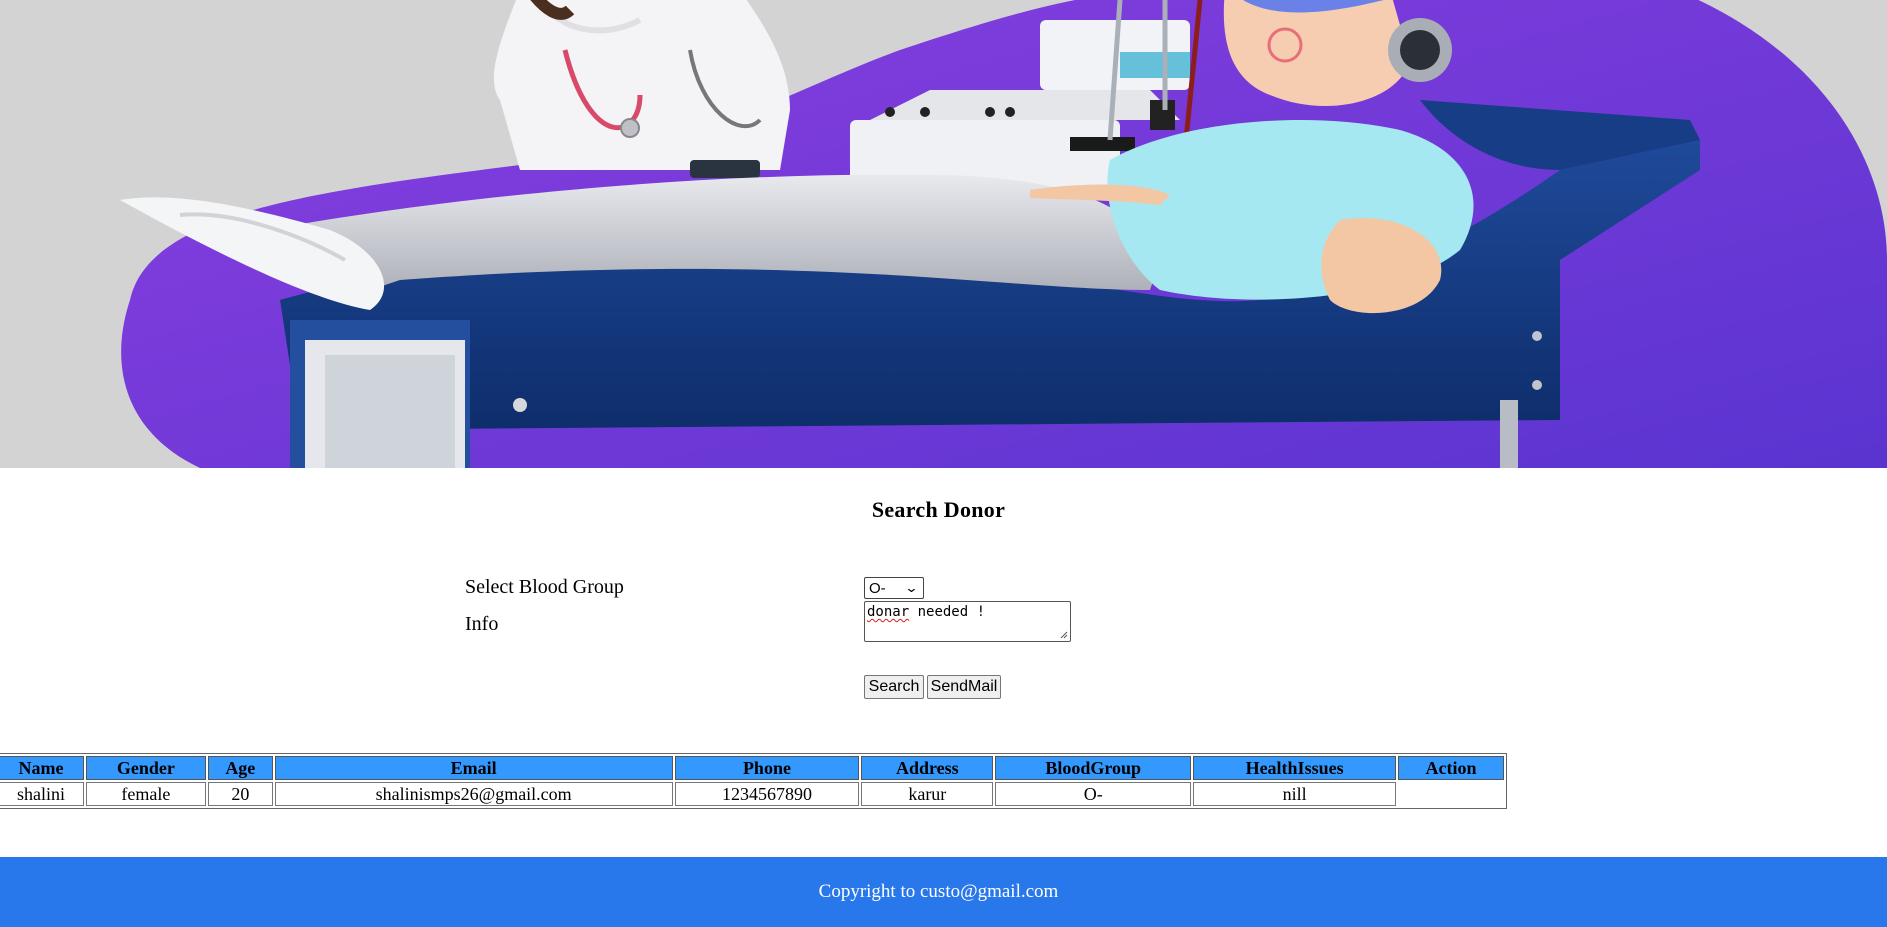  What do you see at coordinates (544, 587) in the screenshot?
I see `blood-group-label: Select Blood Group` at bounding box center [544, 587].